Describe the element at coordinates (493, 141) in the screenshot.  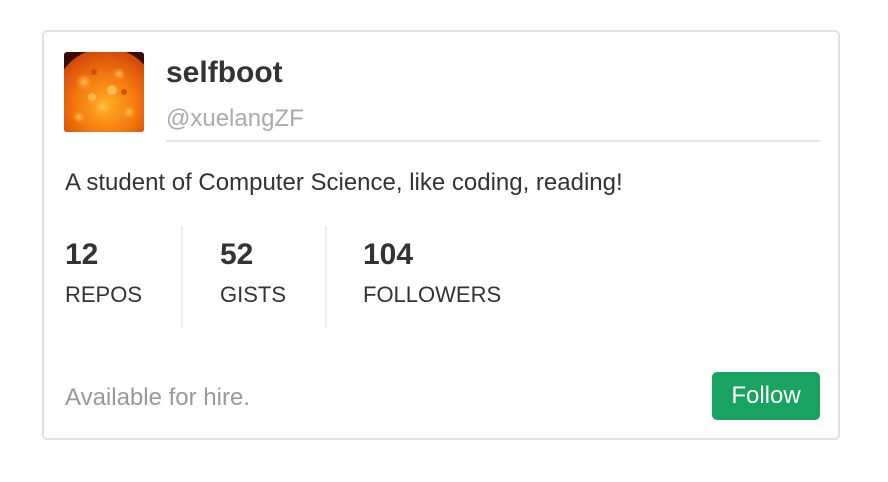
I see `header-divider` at that location.